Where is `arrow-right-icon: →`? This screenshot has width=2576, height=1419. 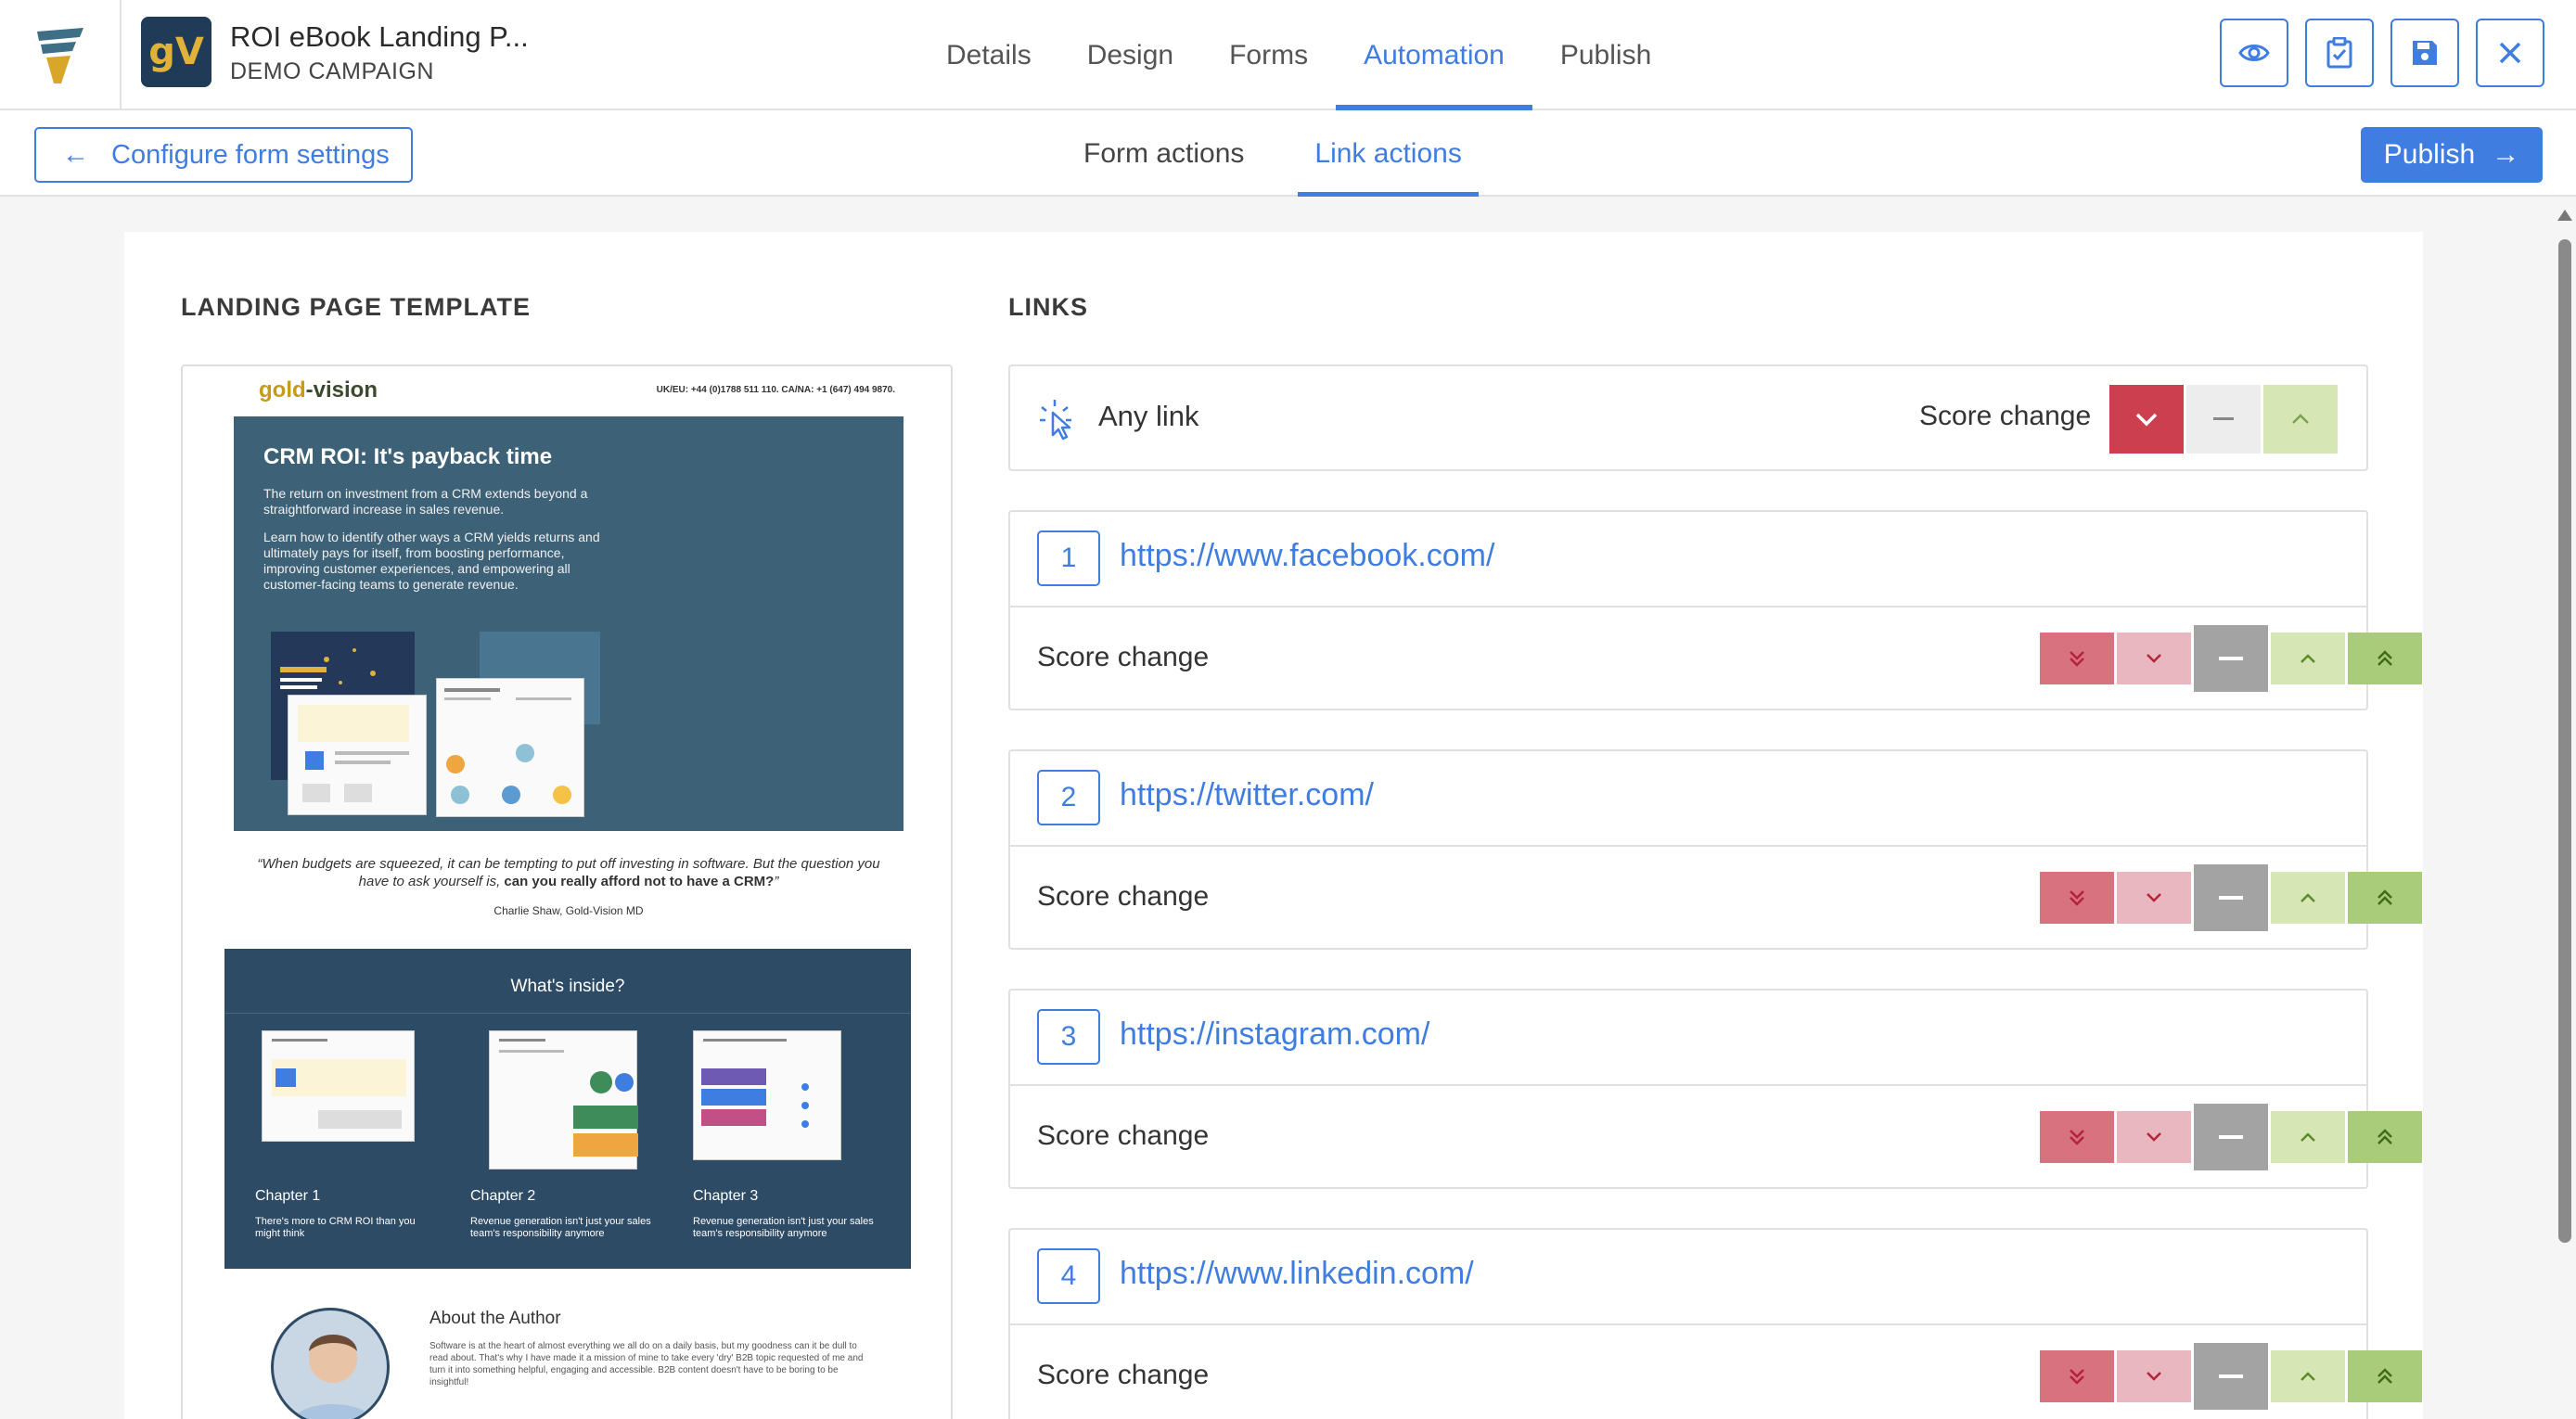 arrow-right-icon: → is located at coordinates (2506, 154).